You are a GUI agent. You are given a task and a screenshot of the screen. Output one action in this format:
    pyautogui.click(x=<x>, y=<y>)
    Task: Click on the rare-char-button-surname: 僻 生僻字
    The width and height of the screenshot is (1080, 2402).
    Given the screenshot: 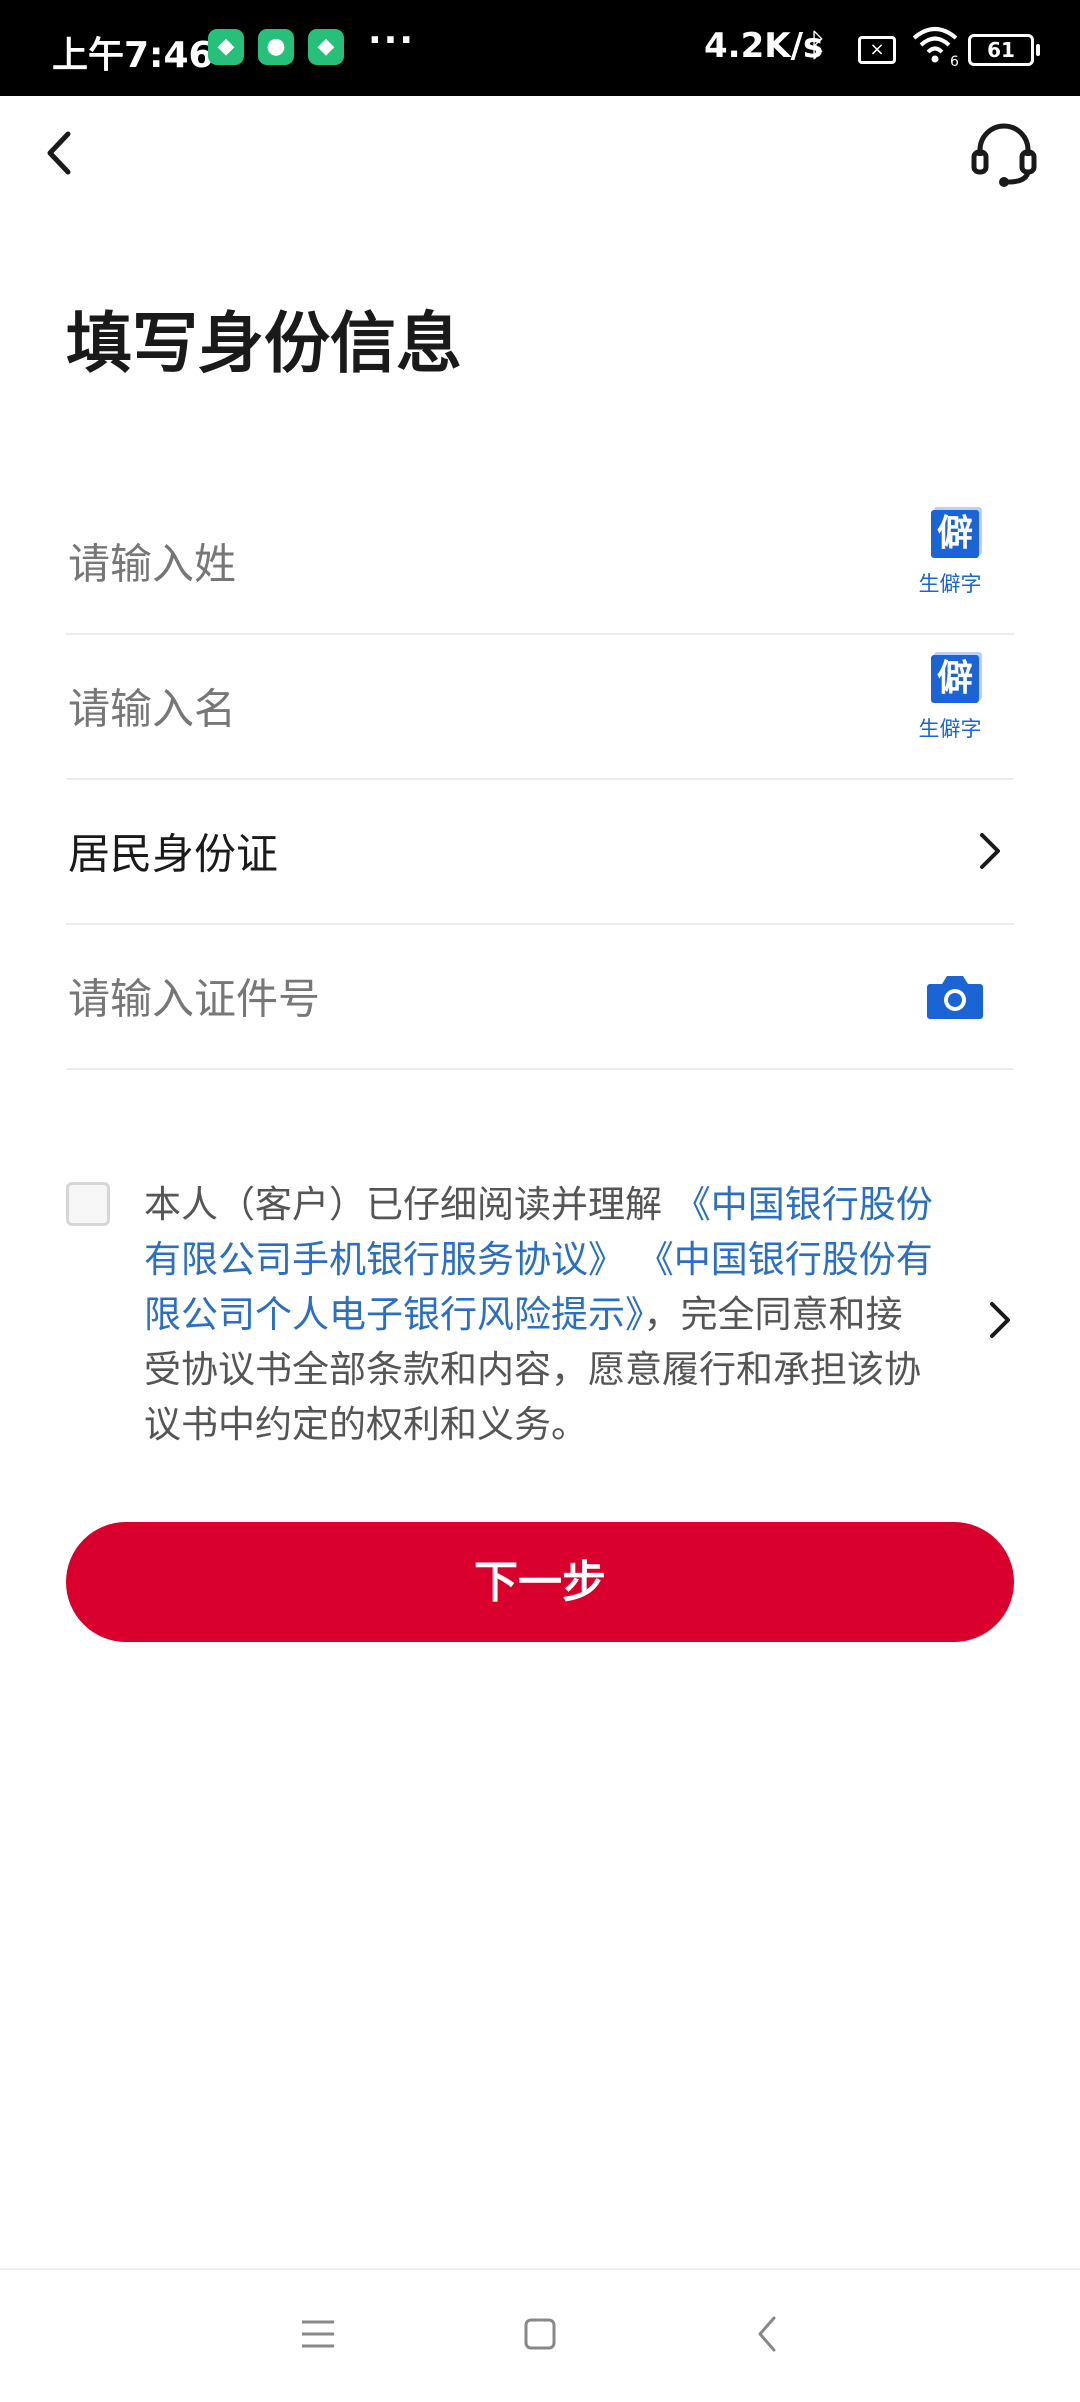 What is the action you would take?
    pyautogui.click(x=954, y=557)
    